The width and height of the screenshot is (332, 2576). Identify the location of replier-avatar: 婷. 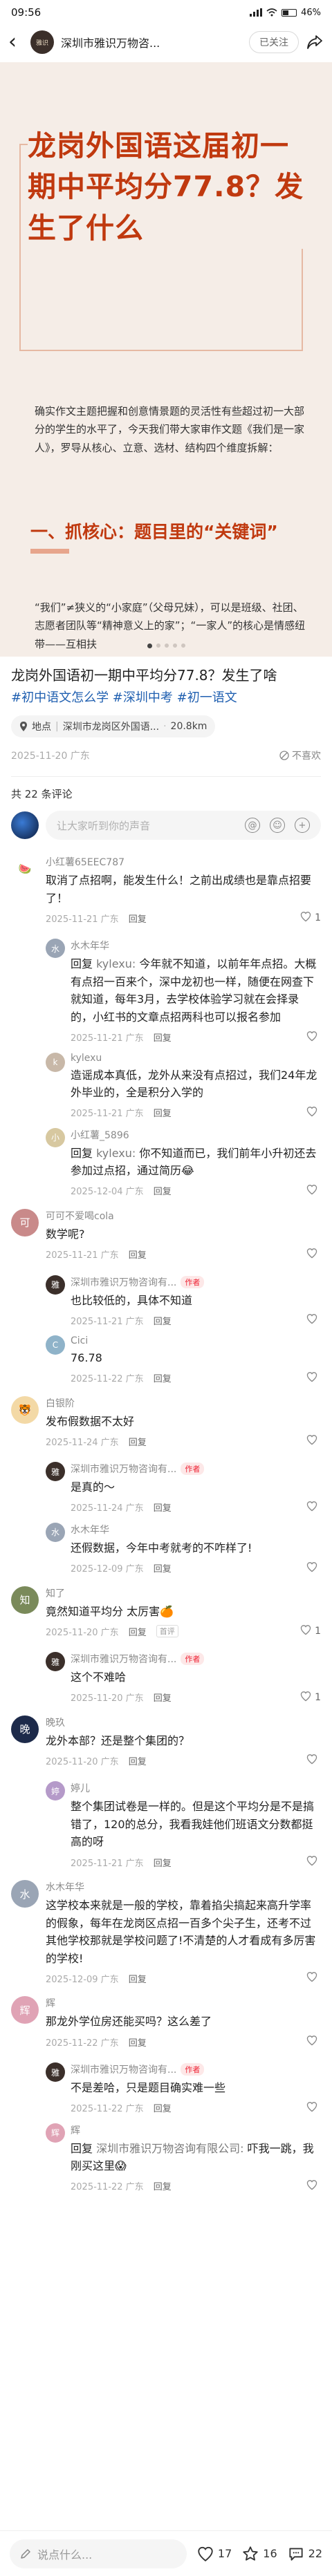
(55, 1791).